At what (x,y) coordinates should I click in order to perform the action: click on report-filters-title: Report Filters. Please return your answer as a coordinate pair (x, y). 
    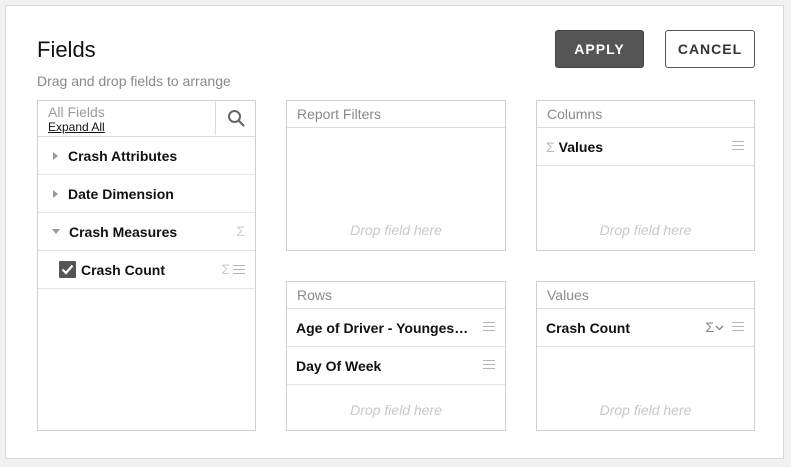
    Looking at the image, I should click on (396, 114).